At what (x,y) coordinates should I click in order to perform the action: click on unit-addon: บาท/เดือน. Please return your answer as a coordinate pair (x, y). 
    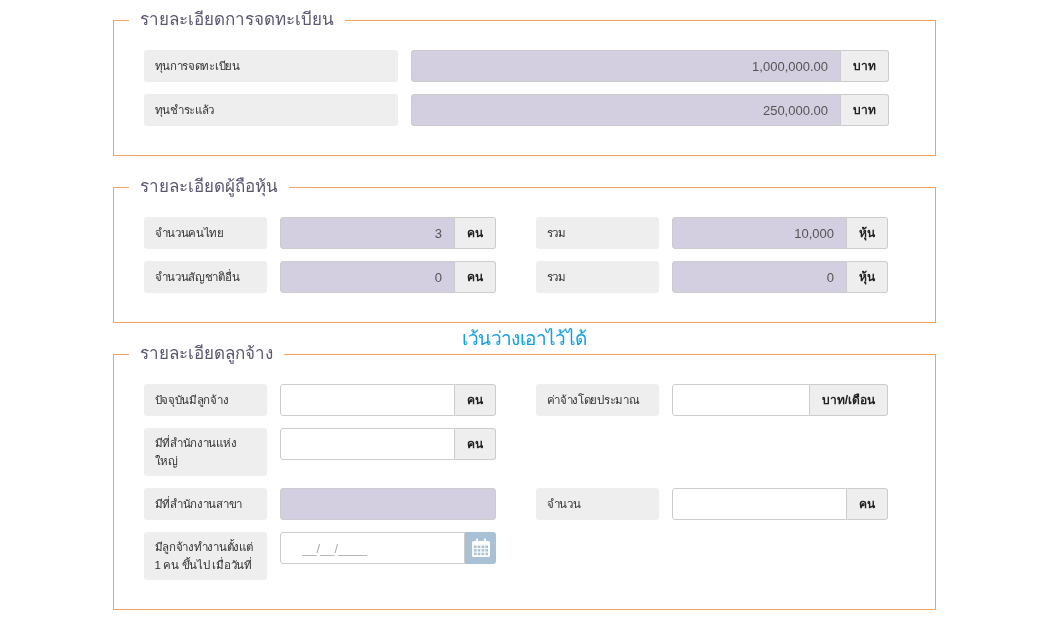
    Looking at the image, I should click on (848, 400).